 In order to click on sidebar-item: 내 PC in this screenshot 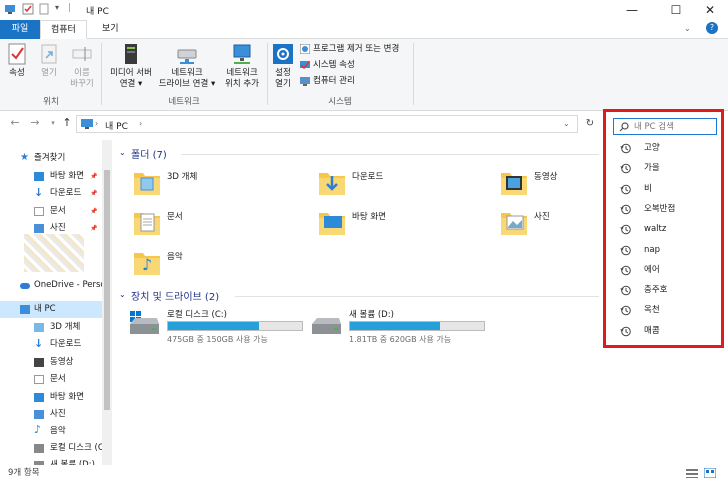, I will do `click(51, 309)`.